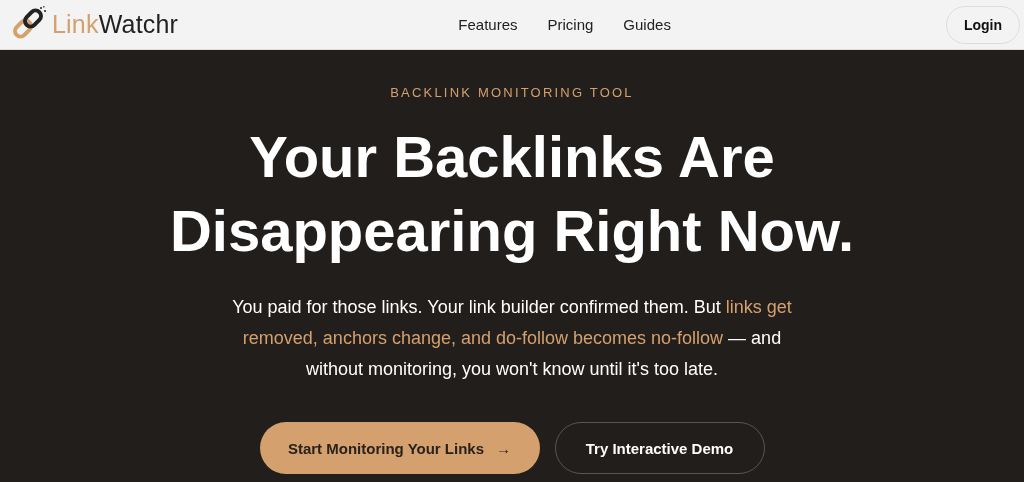  Describe the element at coordinates (570, 24) in the screenshot. I see `nav-link: Pricing` at that location.